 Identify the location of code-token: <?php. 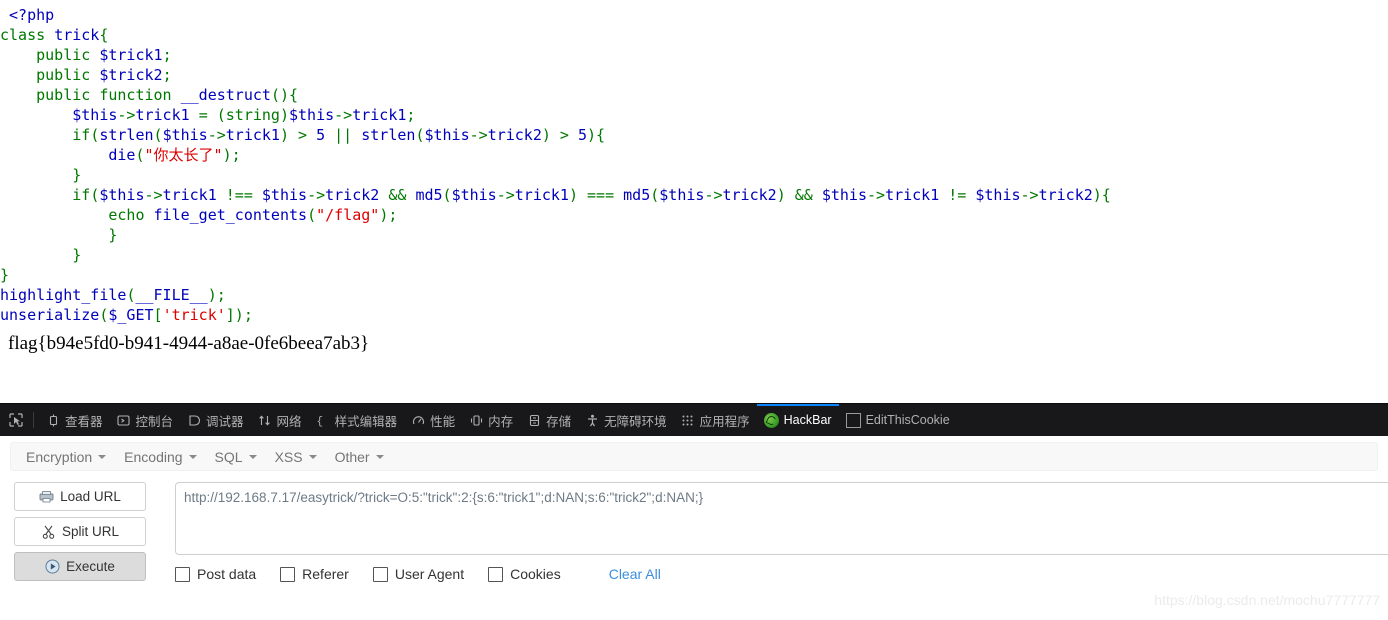
(32, 15).